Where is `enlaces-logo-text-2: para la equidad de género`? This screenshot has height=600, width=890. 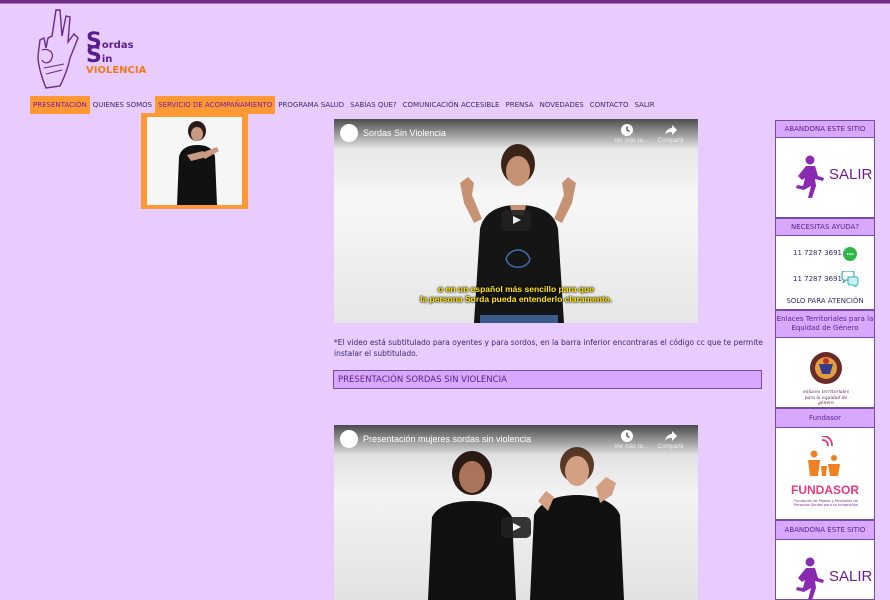
enlaces-logo-text-2: para la equidad de género is located at coordinates (826, 401).